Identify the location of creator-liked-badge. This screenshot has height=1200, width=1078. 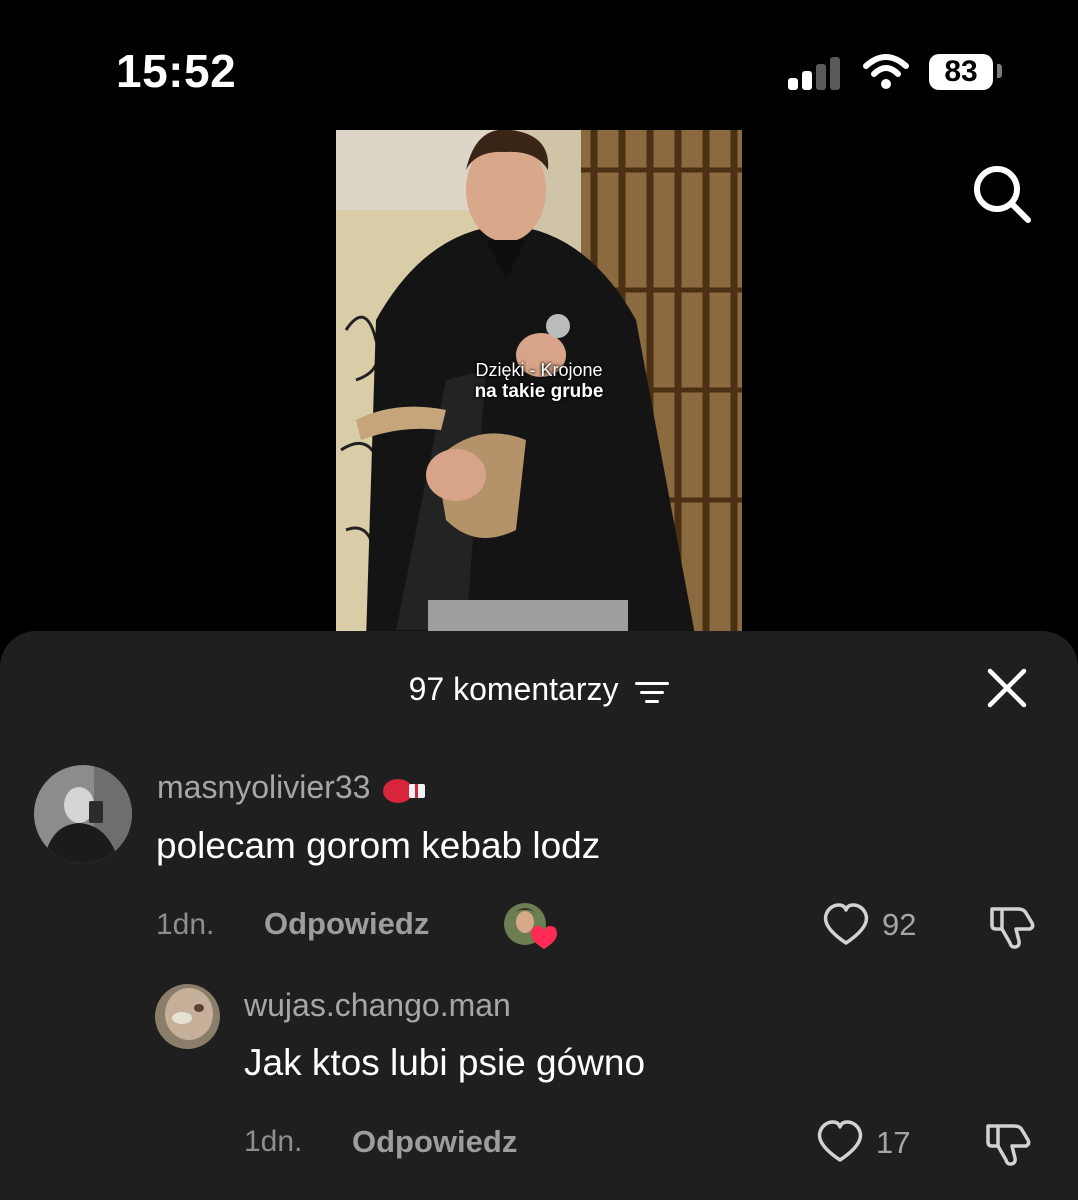
(530, 926).